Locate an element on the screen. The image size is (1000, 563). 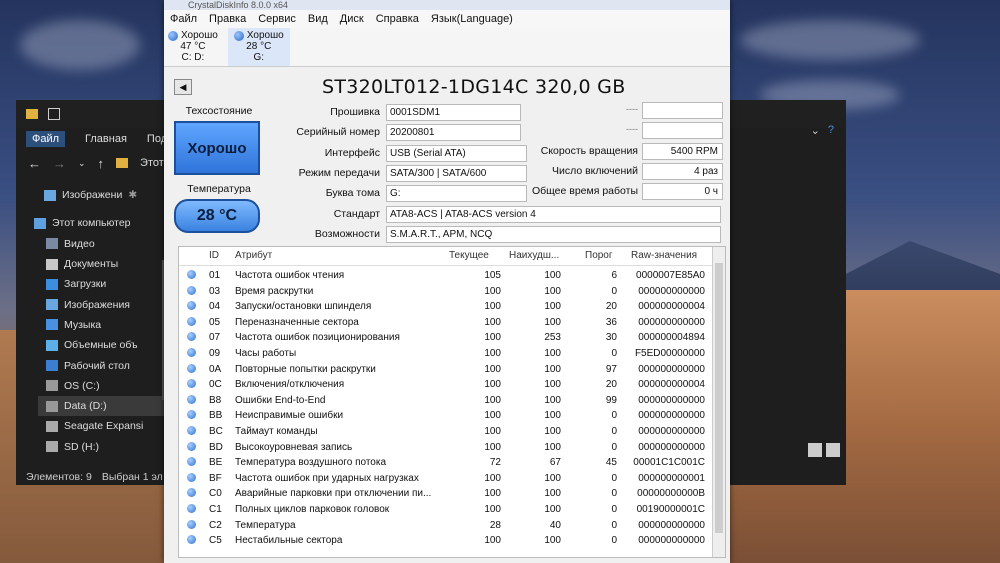
table-scrollbar is located at coordinates (718, 402).